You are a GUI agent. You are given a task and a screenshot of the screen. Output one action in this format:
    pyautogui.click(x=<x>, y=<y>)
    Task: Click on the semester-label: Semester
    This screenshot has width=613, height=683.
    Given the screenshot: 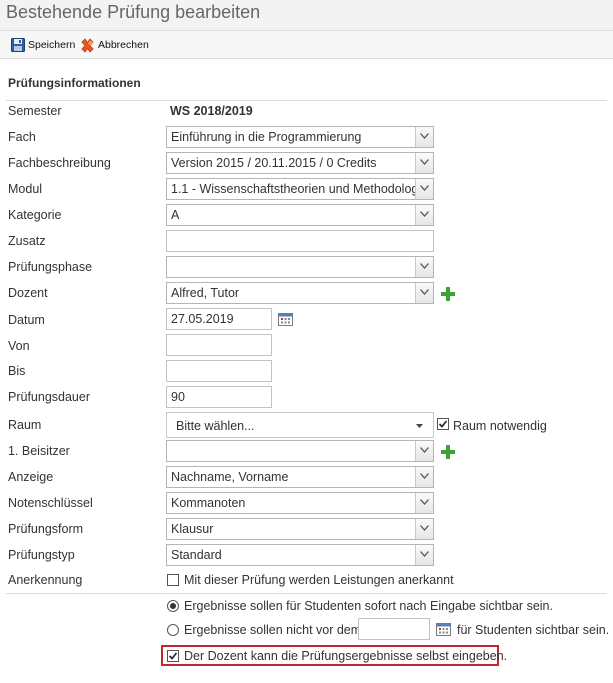 What is the action you would take?
    pyautogui.click(x=35, y=111)
    